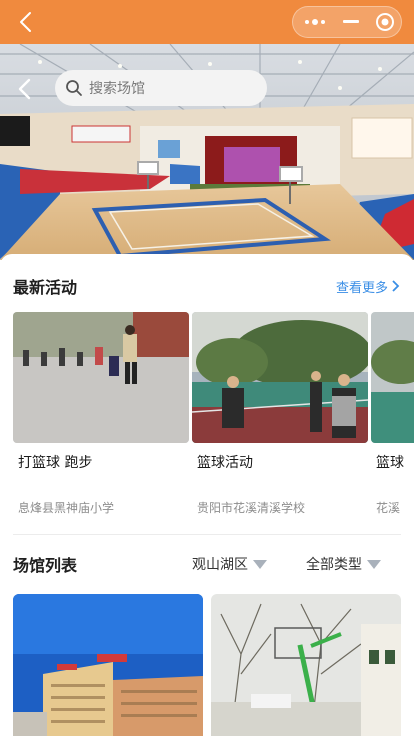 This screenshot has height=736, width=414. I want to click on type-filter: 全部类型, so click(343, 564).